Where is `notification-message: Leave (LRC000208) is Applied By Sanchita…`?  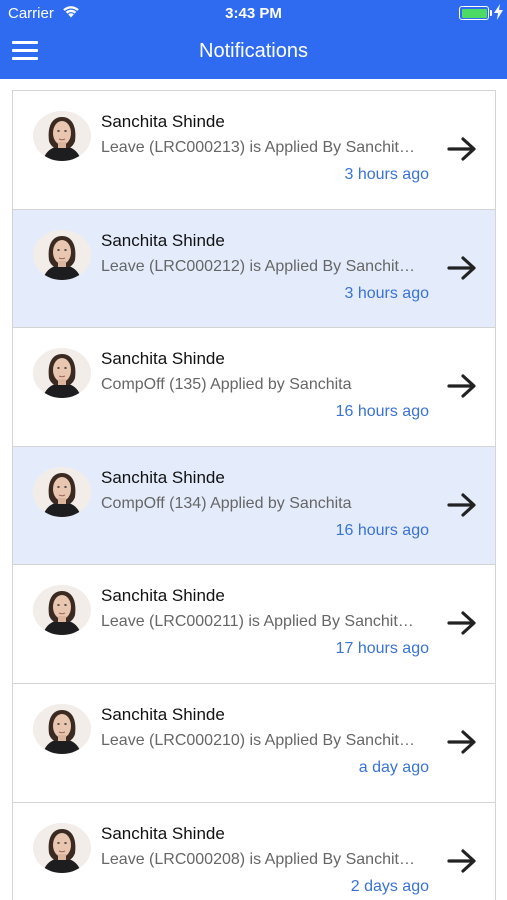 notification-message: Leave (LRC000208) is Applied By Sanchita… is located at coordinates (261, 859).